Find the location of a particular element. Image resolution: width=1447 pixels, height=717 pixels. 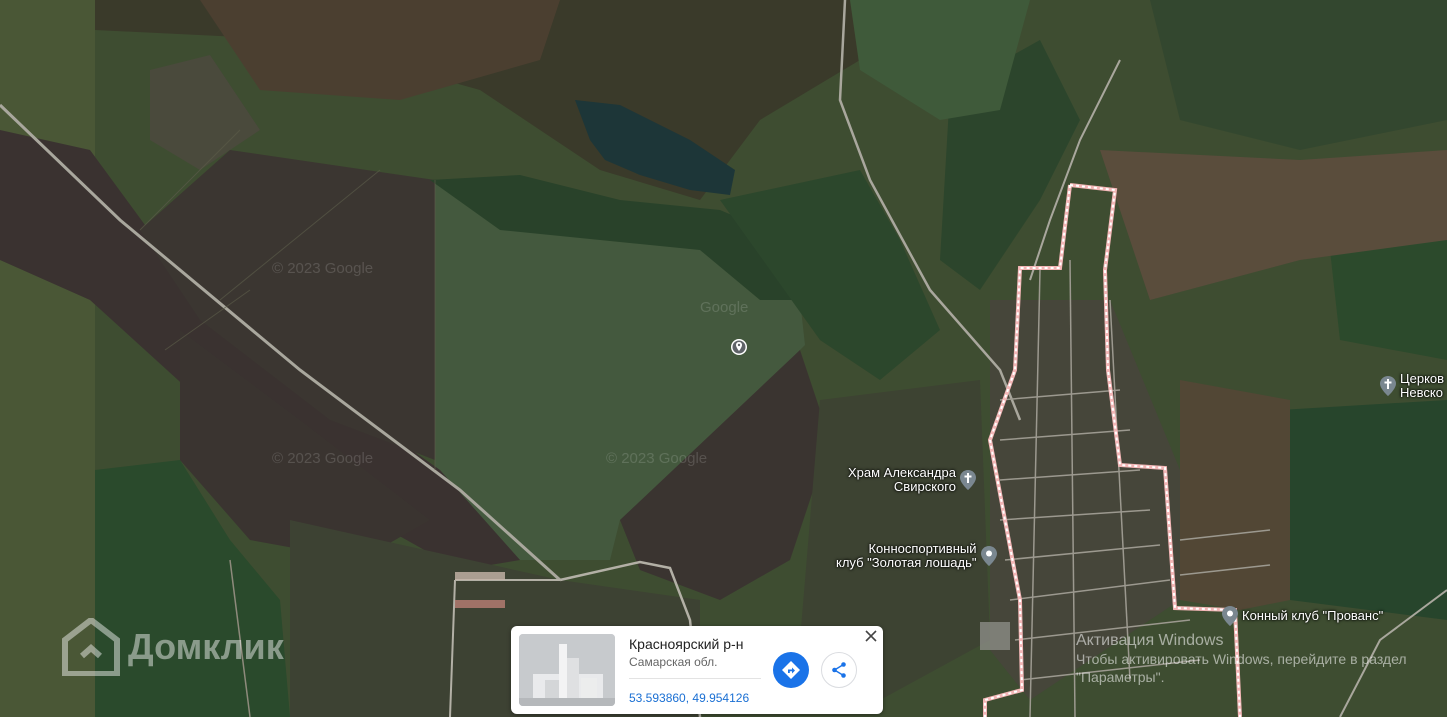

share-button is located at coordinates (839, 670).